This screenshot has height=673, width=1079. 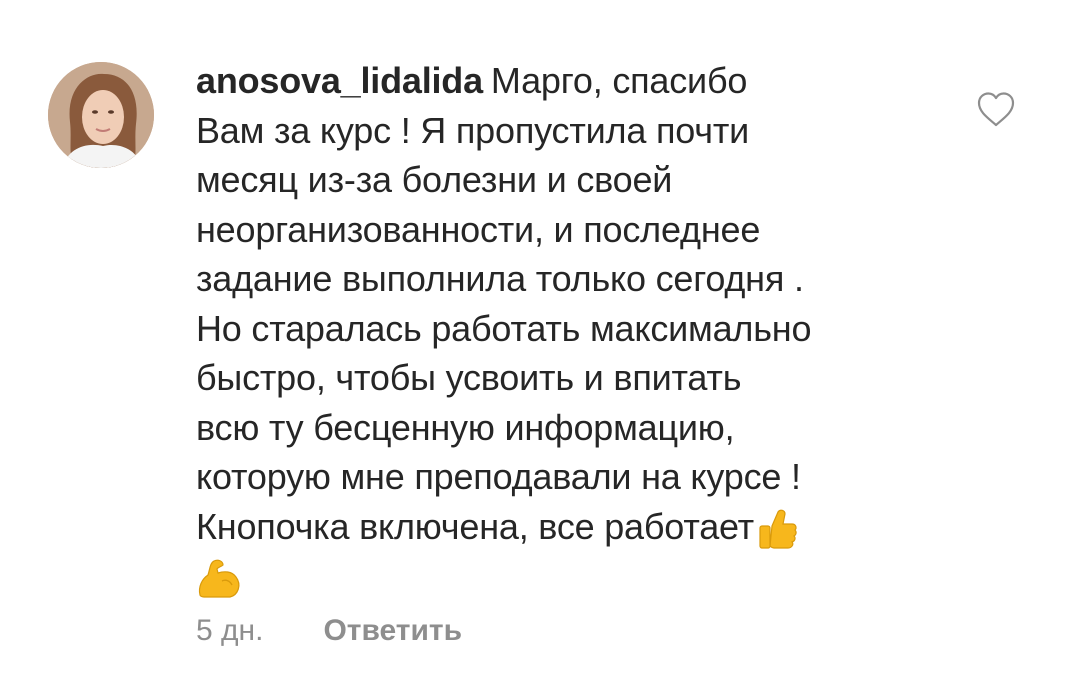 I want to click on comment-line: anosova_lidalida Марго, спасибо, so click(x=576, y=81).